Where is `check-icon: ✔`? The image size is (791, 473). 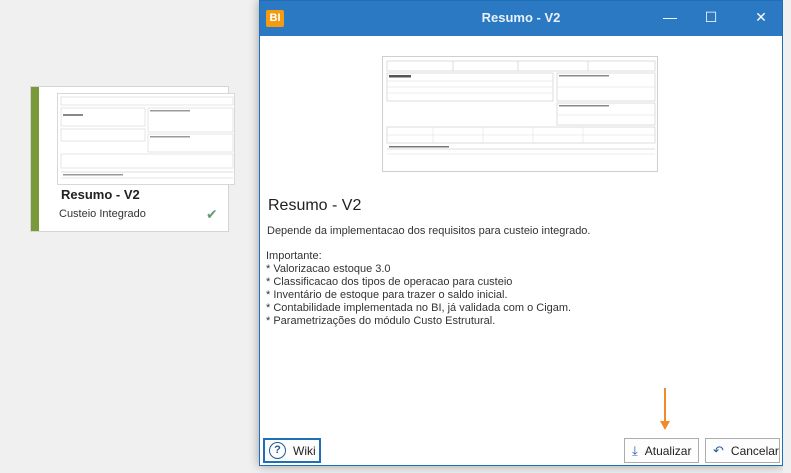 check-icon: ✔ is located at coordinates (212, 214).